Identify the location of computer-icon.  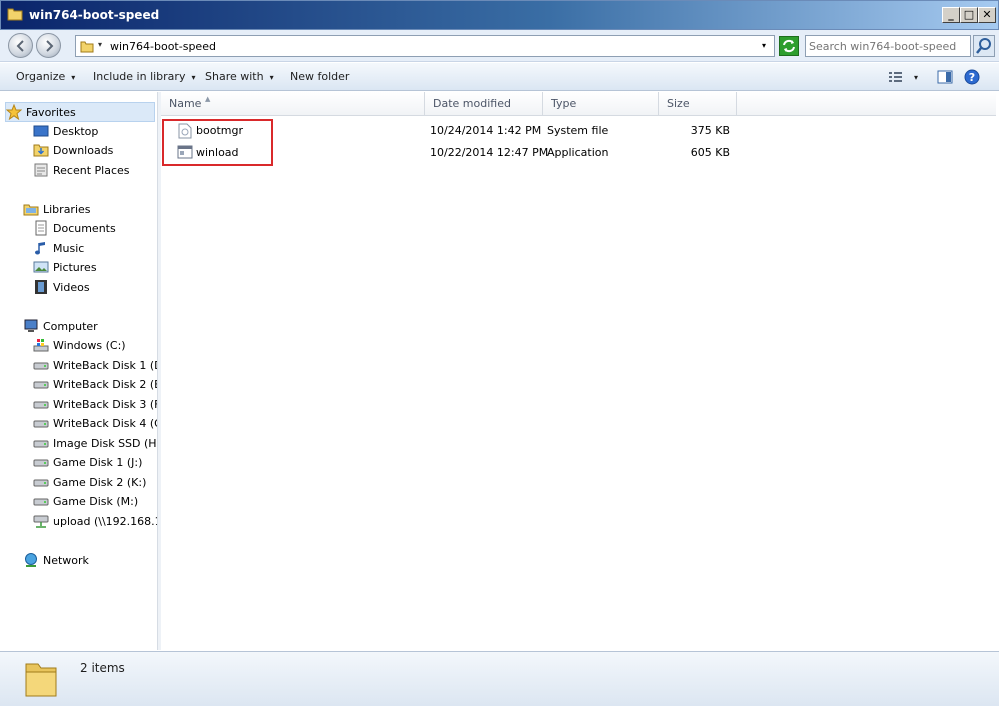
(31, 326).